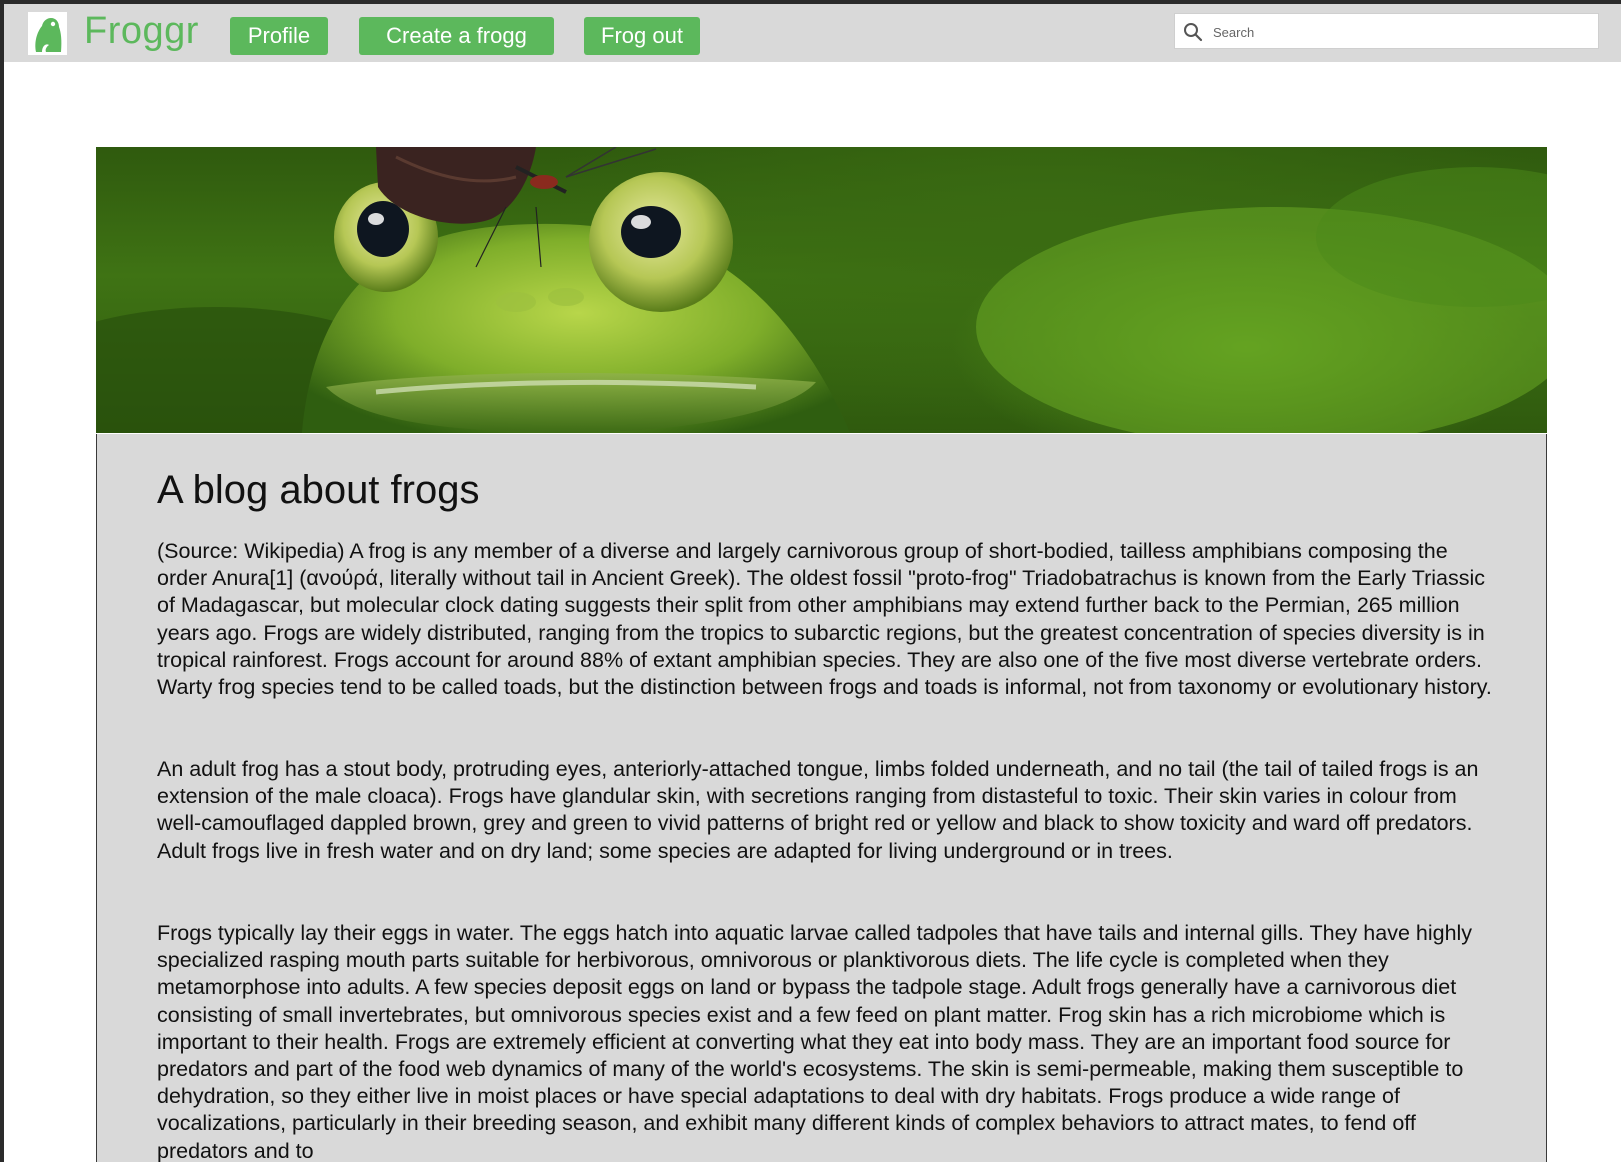 The width and height of the screenshot is (1621, 1162). What do you see at coordinates (642, 36) in the screenshot?
I see `frog-out-button: Frog out` at bounding box center [642, 36].